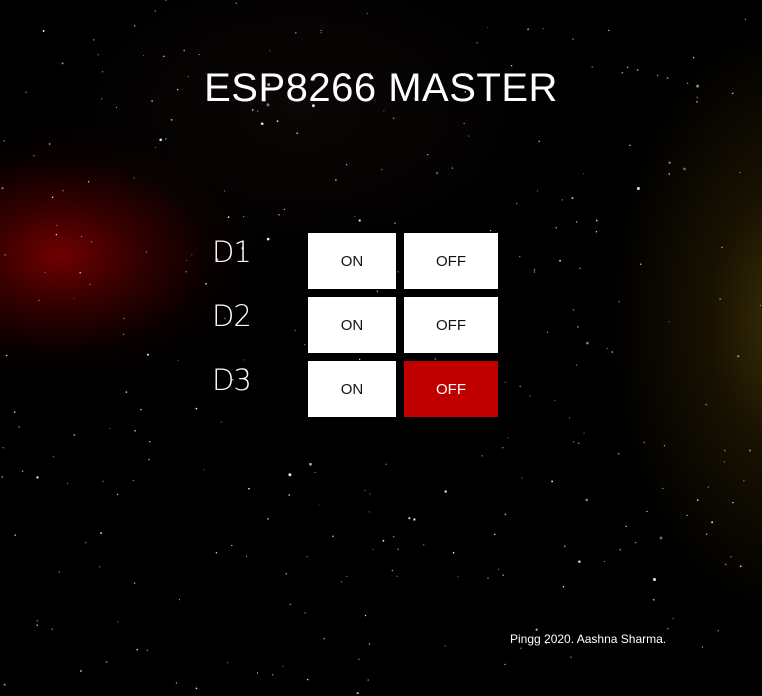 This screenshot has width=762, height=696. I want to click on d2-off-button: OFF, so click(451, 325).